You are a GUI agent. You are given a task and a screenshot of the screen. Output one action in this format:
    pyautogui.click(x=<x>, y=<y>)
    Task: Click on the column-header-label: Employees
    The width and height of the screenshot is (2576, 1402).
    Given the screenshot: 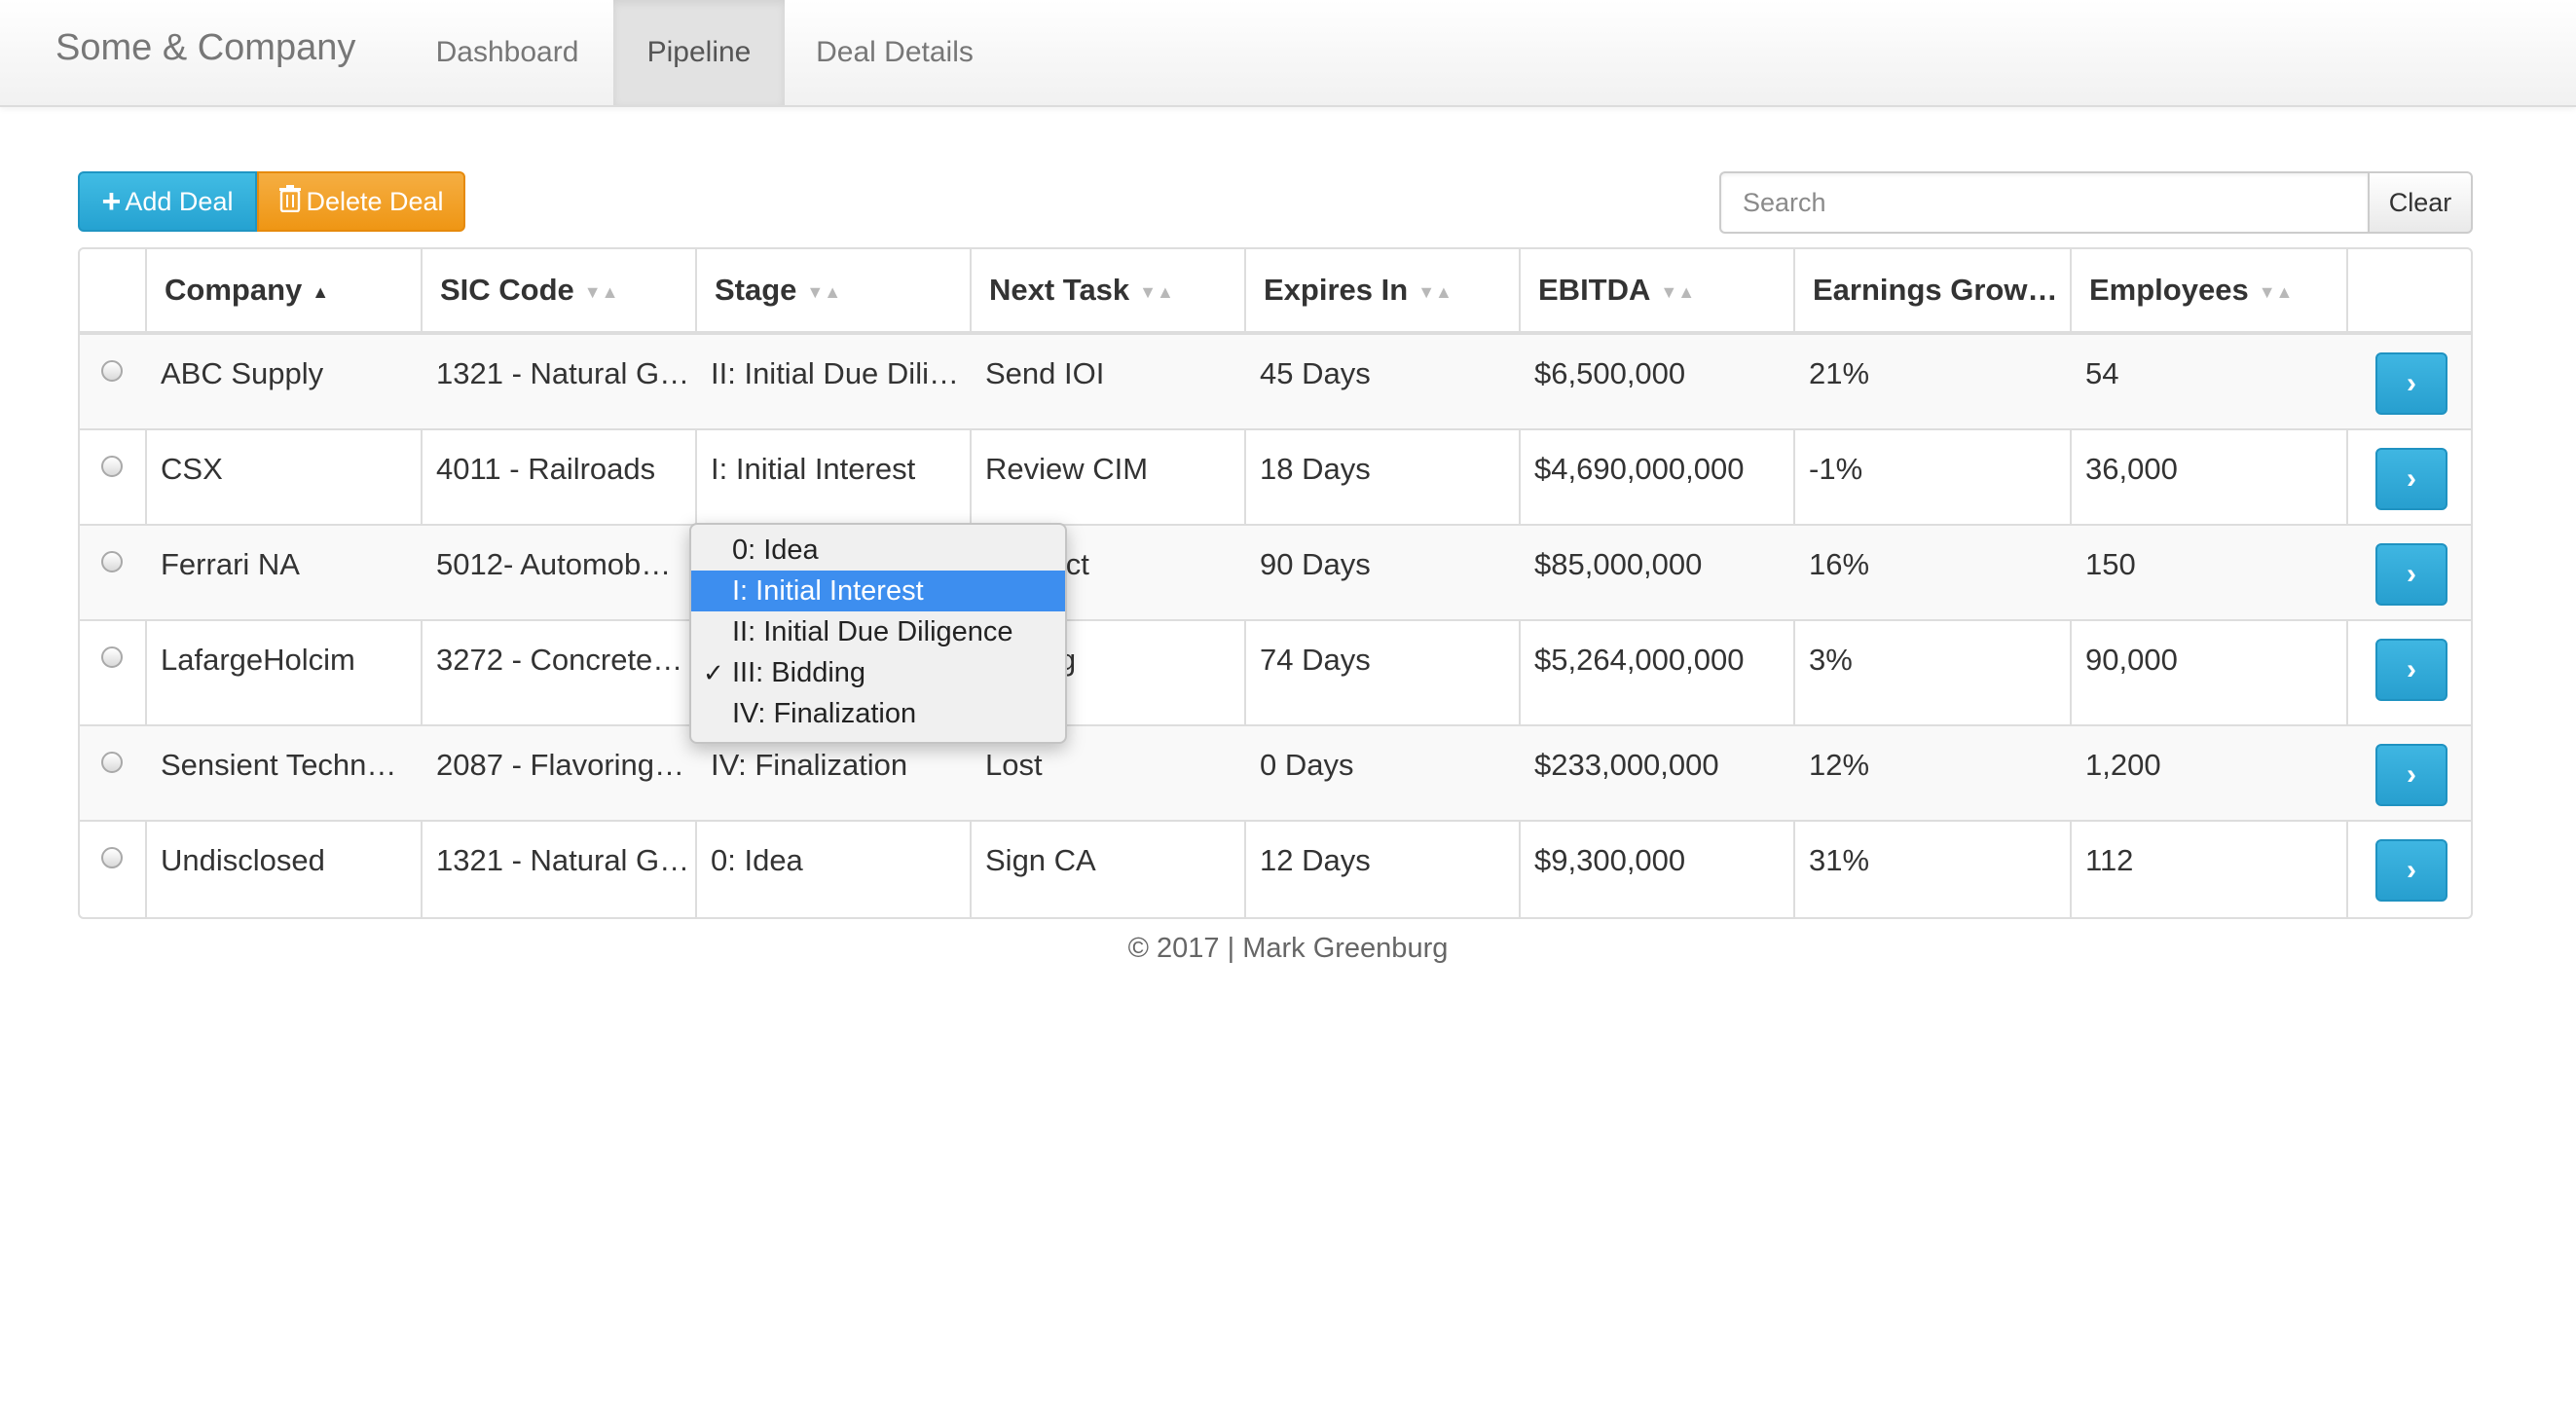 What is the action you would take?
    pyautogui.click(x=2169, y=290)
    